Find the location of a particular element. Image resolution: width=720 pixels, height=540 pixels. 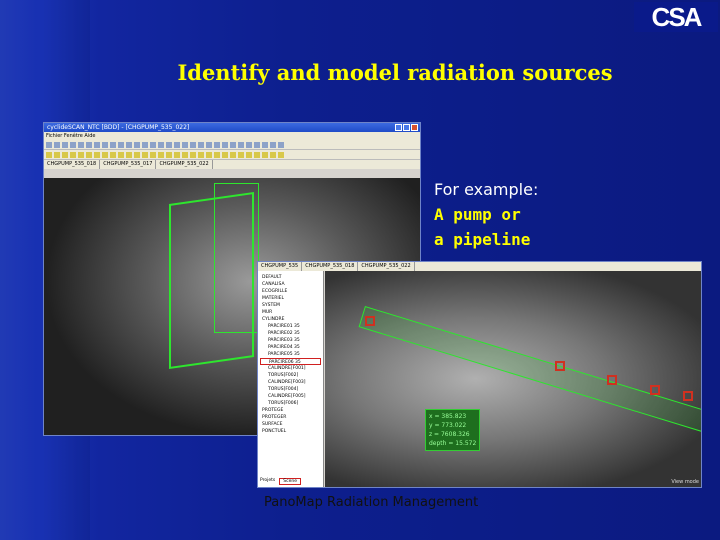

tree-item: PROTEGER is located at coordinates (290, 417).